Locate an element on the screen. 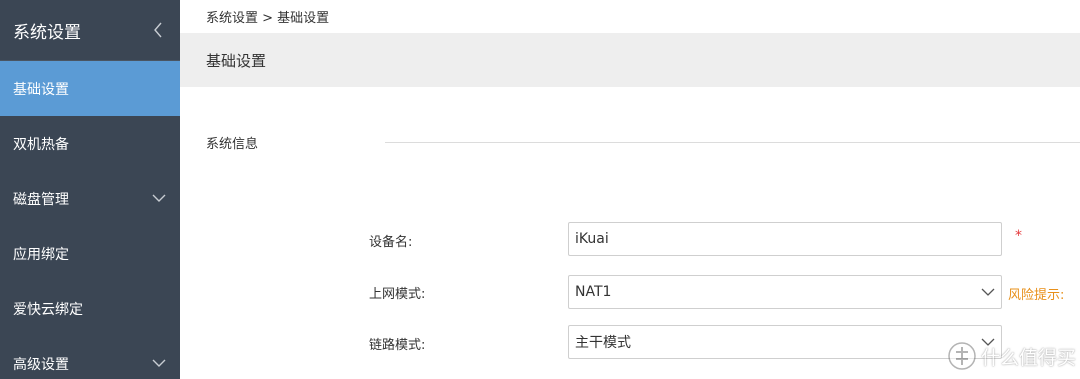  breadcrumb: 系统设置 > 基础设置 is located at coordinates (268, 18).